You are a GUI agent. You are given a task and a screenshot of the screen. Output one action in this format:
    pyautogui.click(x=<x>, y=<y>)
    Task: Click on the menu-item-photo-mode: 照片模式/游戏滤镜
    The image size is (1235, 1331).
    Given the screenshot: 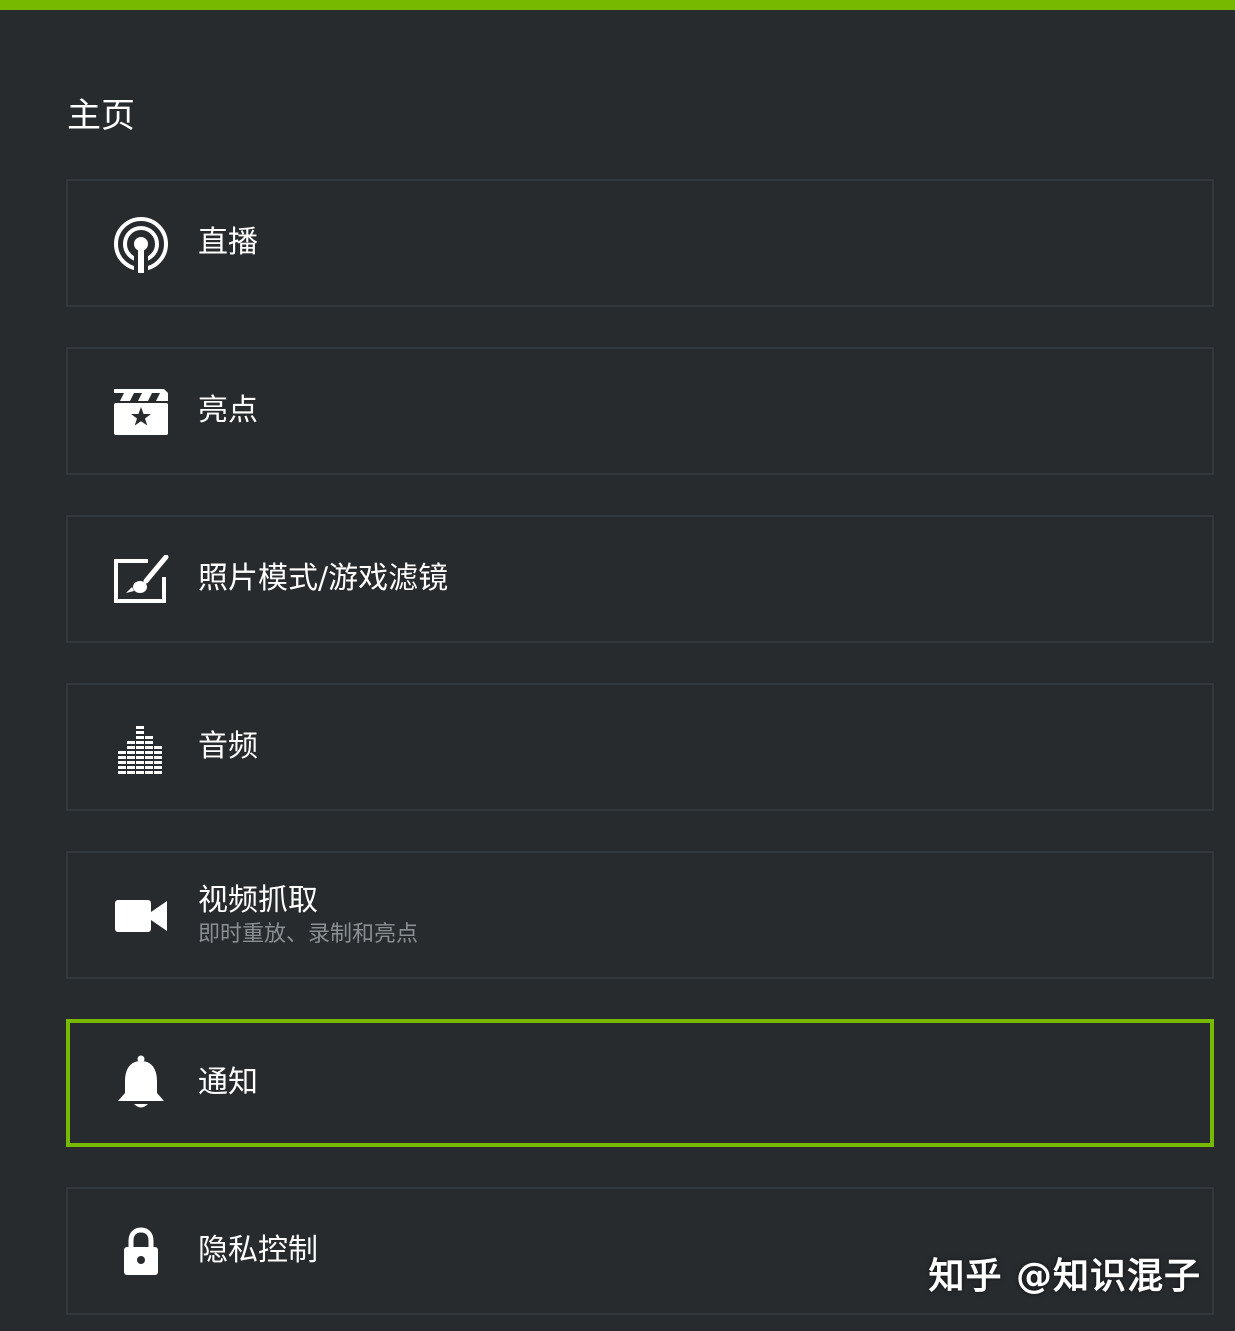 What is the action you would take?
    pyautogui.click(x=640, y=579)
    